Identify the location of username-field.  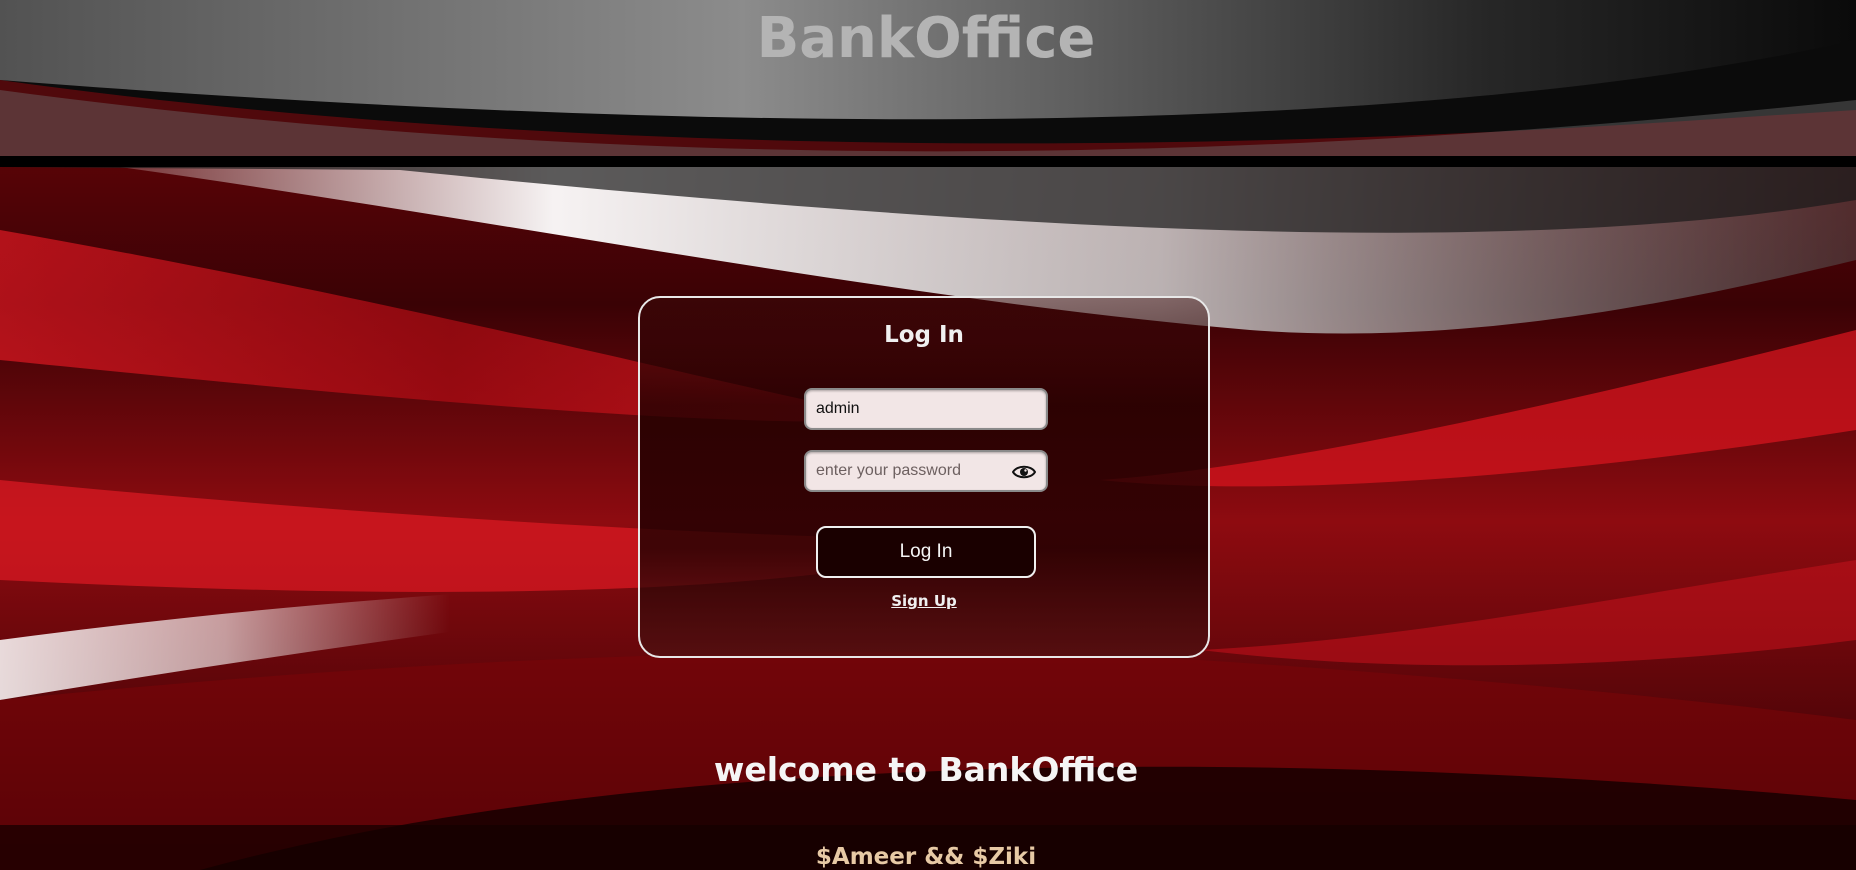
(926, 409).